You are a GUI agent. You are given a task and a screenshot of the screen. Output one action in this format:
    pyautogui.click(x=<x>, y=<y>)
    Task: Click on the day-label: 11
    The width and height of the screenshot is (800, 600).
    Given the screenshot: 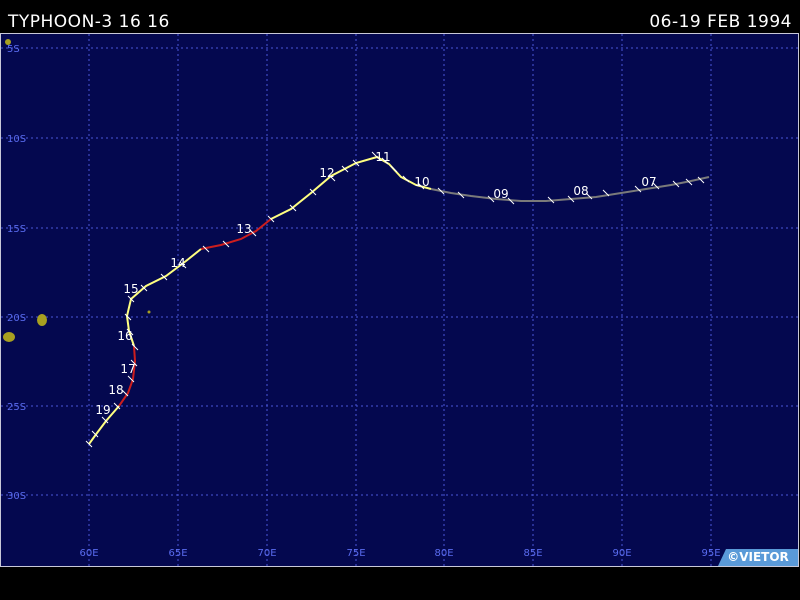 What is the action you would take?
    pyautogui.click(x=382, y=157)
    